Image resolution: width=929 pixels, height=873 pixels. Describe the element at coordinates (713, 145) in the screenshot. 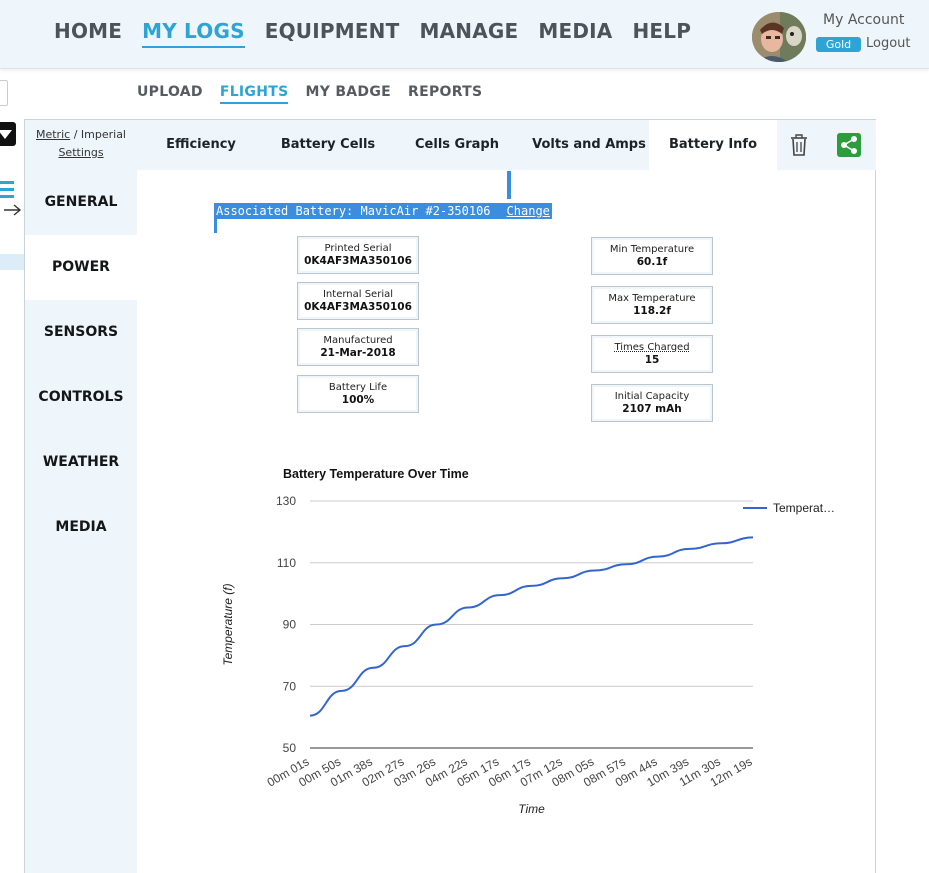

I see `tab-battery-info: Battery Info` at that location.